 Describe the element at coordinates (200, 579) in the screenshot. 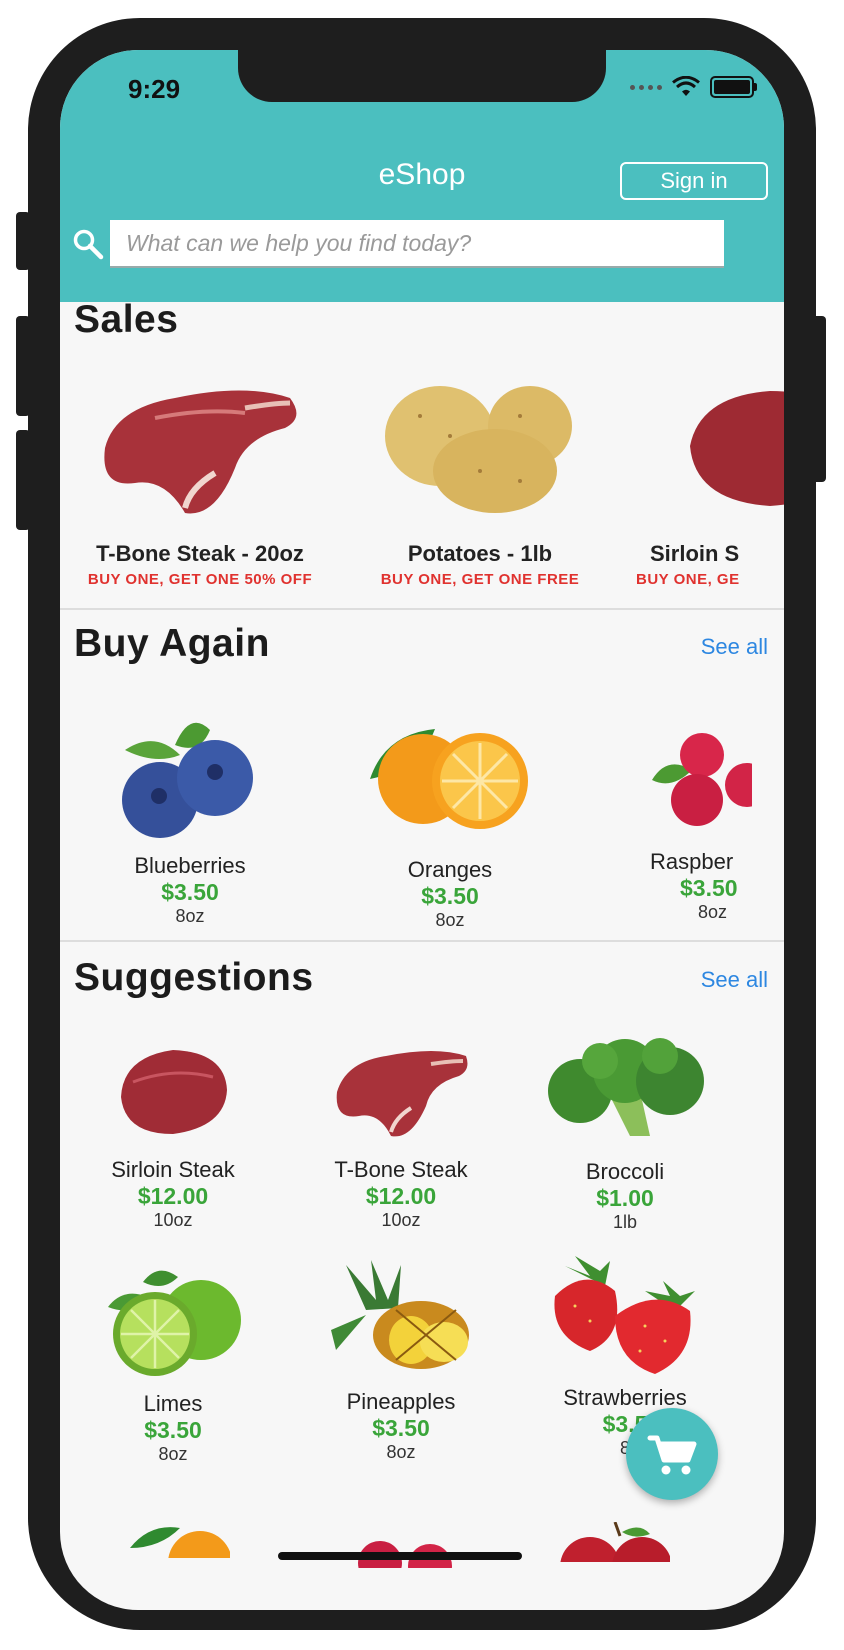

I see `item-promo: BUY ONE, GET ONE 50% OFF` at that location.